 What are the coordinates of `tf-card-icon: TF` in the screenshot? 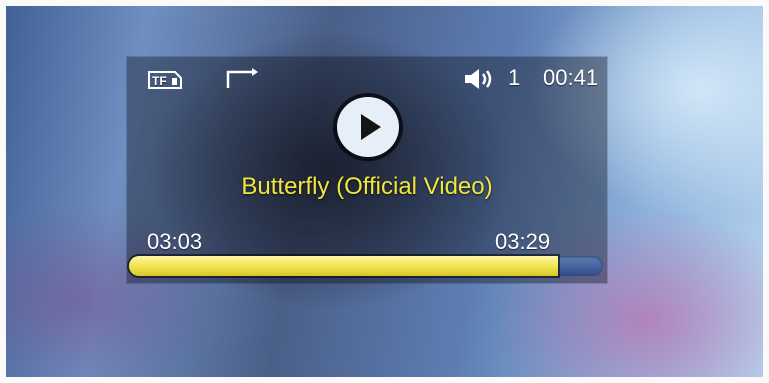 It's located at (165, 80).